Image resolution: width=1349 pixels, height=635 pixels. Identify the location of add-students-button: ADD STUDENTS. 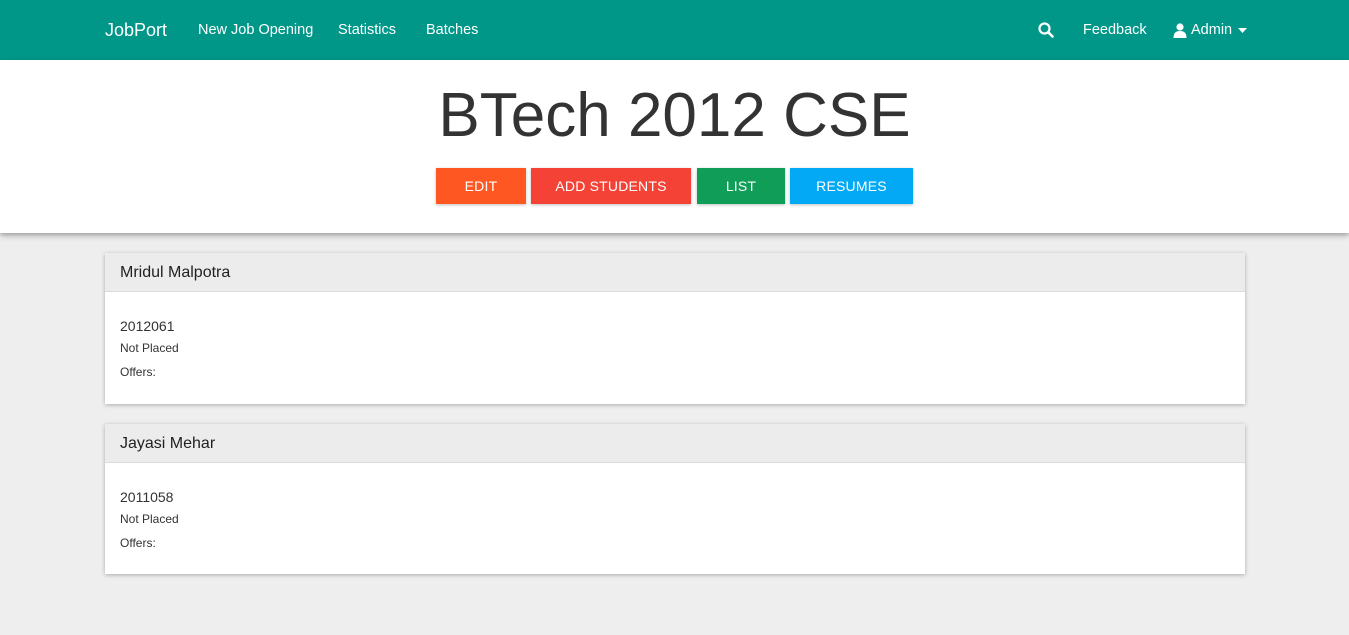
(611, 186).